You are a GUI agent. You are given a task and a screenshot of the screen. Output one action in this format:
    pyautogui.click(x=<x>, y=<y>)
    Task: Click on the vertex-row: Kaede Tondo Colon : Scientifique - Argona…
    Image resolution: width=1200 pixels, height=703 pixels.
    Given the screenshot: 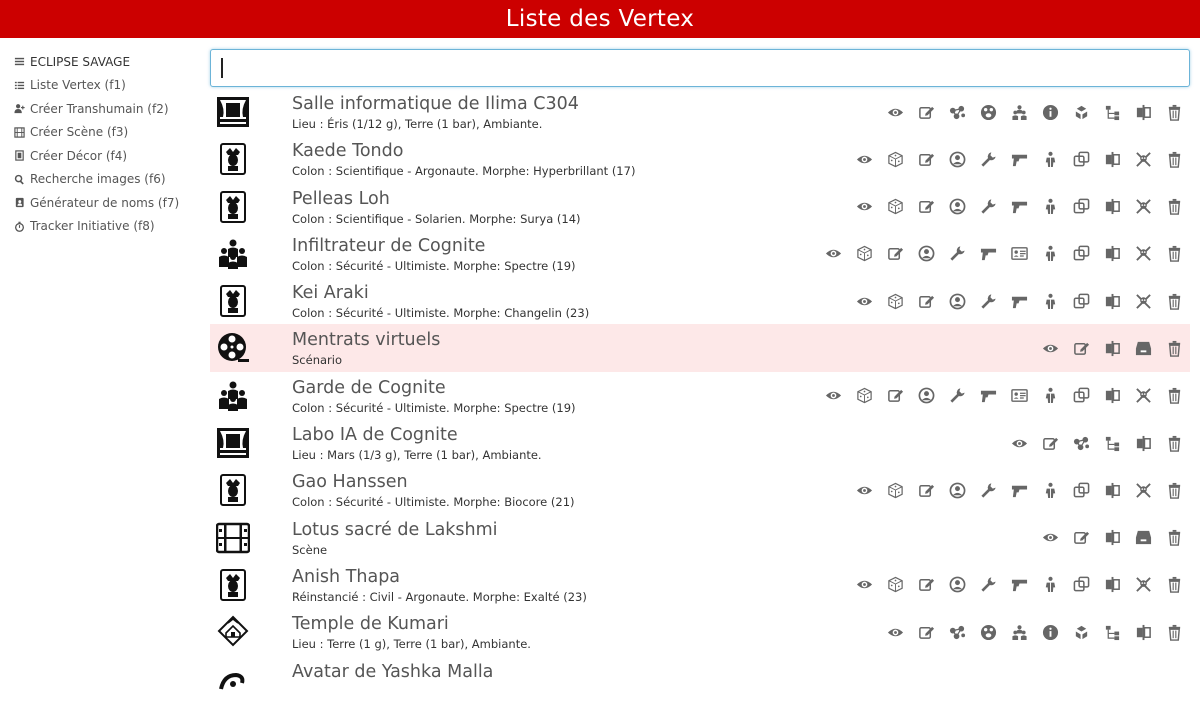 What is the action you would take?
    pyautogui.click(x=700, y=158)
    